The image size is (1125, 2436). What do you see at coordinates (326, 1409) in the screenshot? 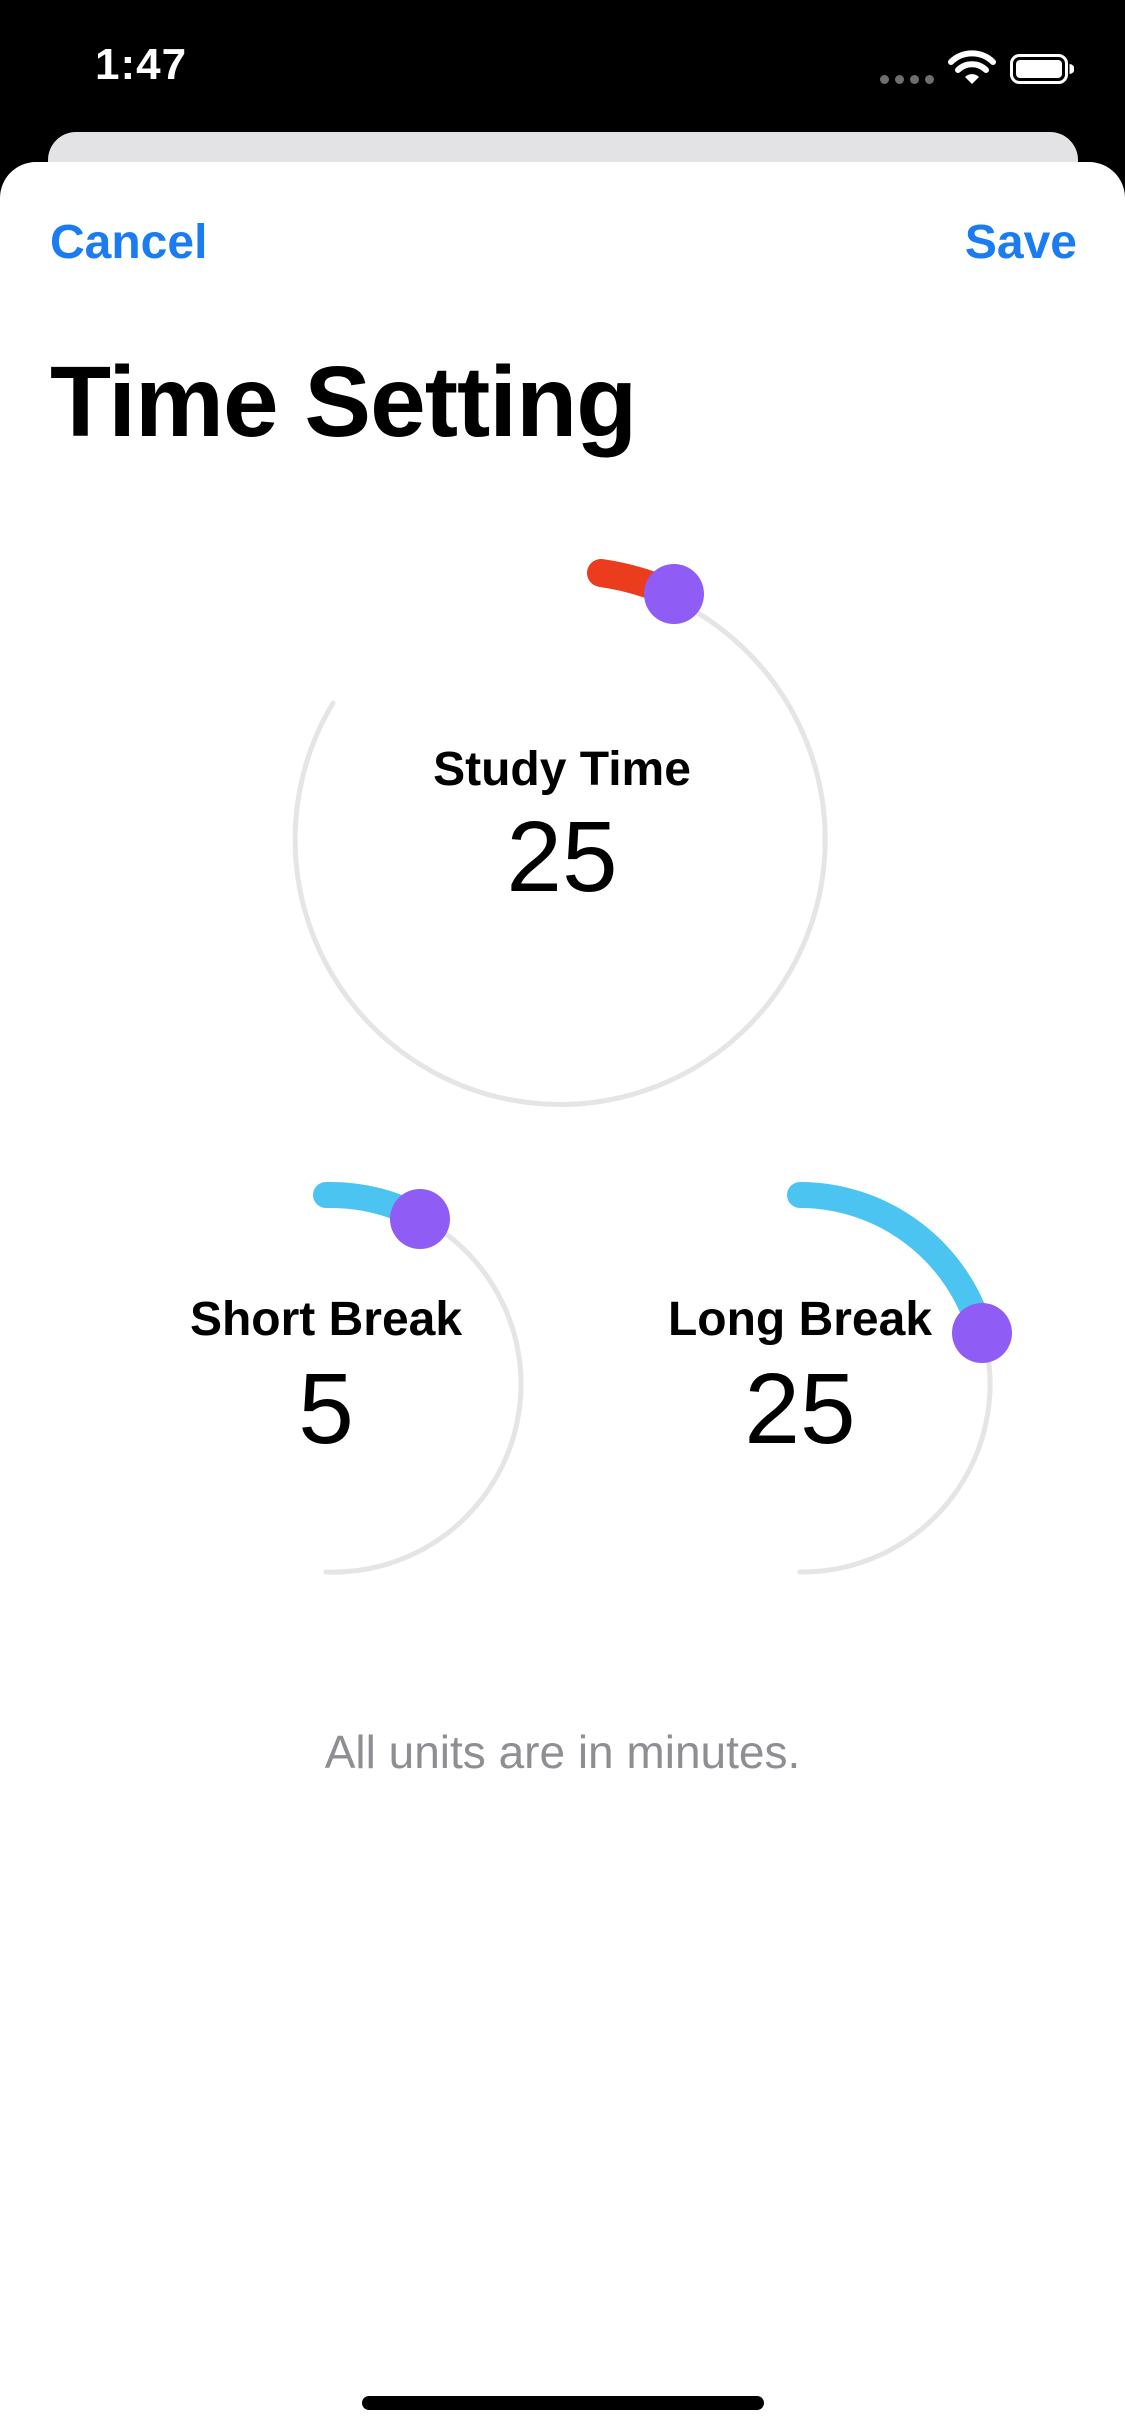
I see `short-break-value: 5` at bounding box center [326, 1409].